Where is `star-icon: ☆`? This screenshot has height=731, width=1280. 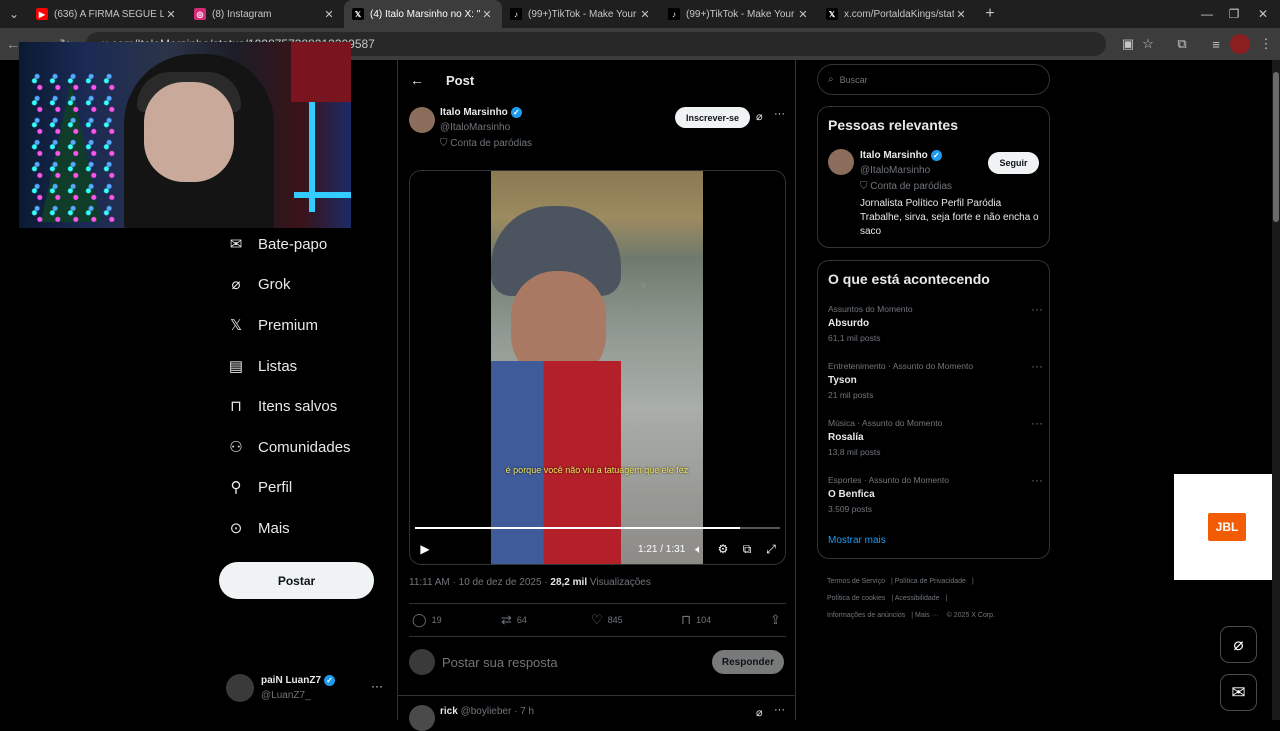
star-icon: ☆ is located at coordinates (1148, 44).